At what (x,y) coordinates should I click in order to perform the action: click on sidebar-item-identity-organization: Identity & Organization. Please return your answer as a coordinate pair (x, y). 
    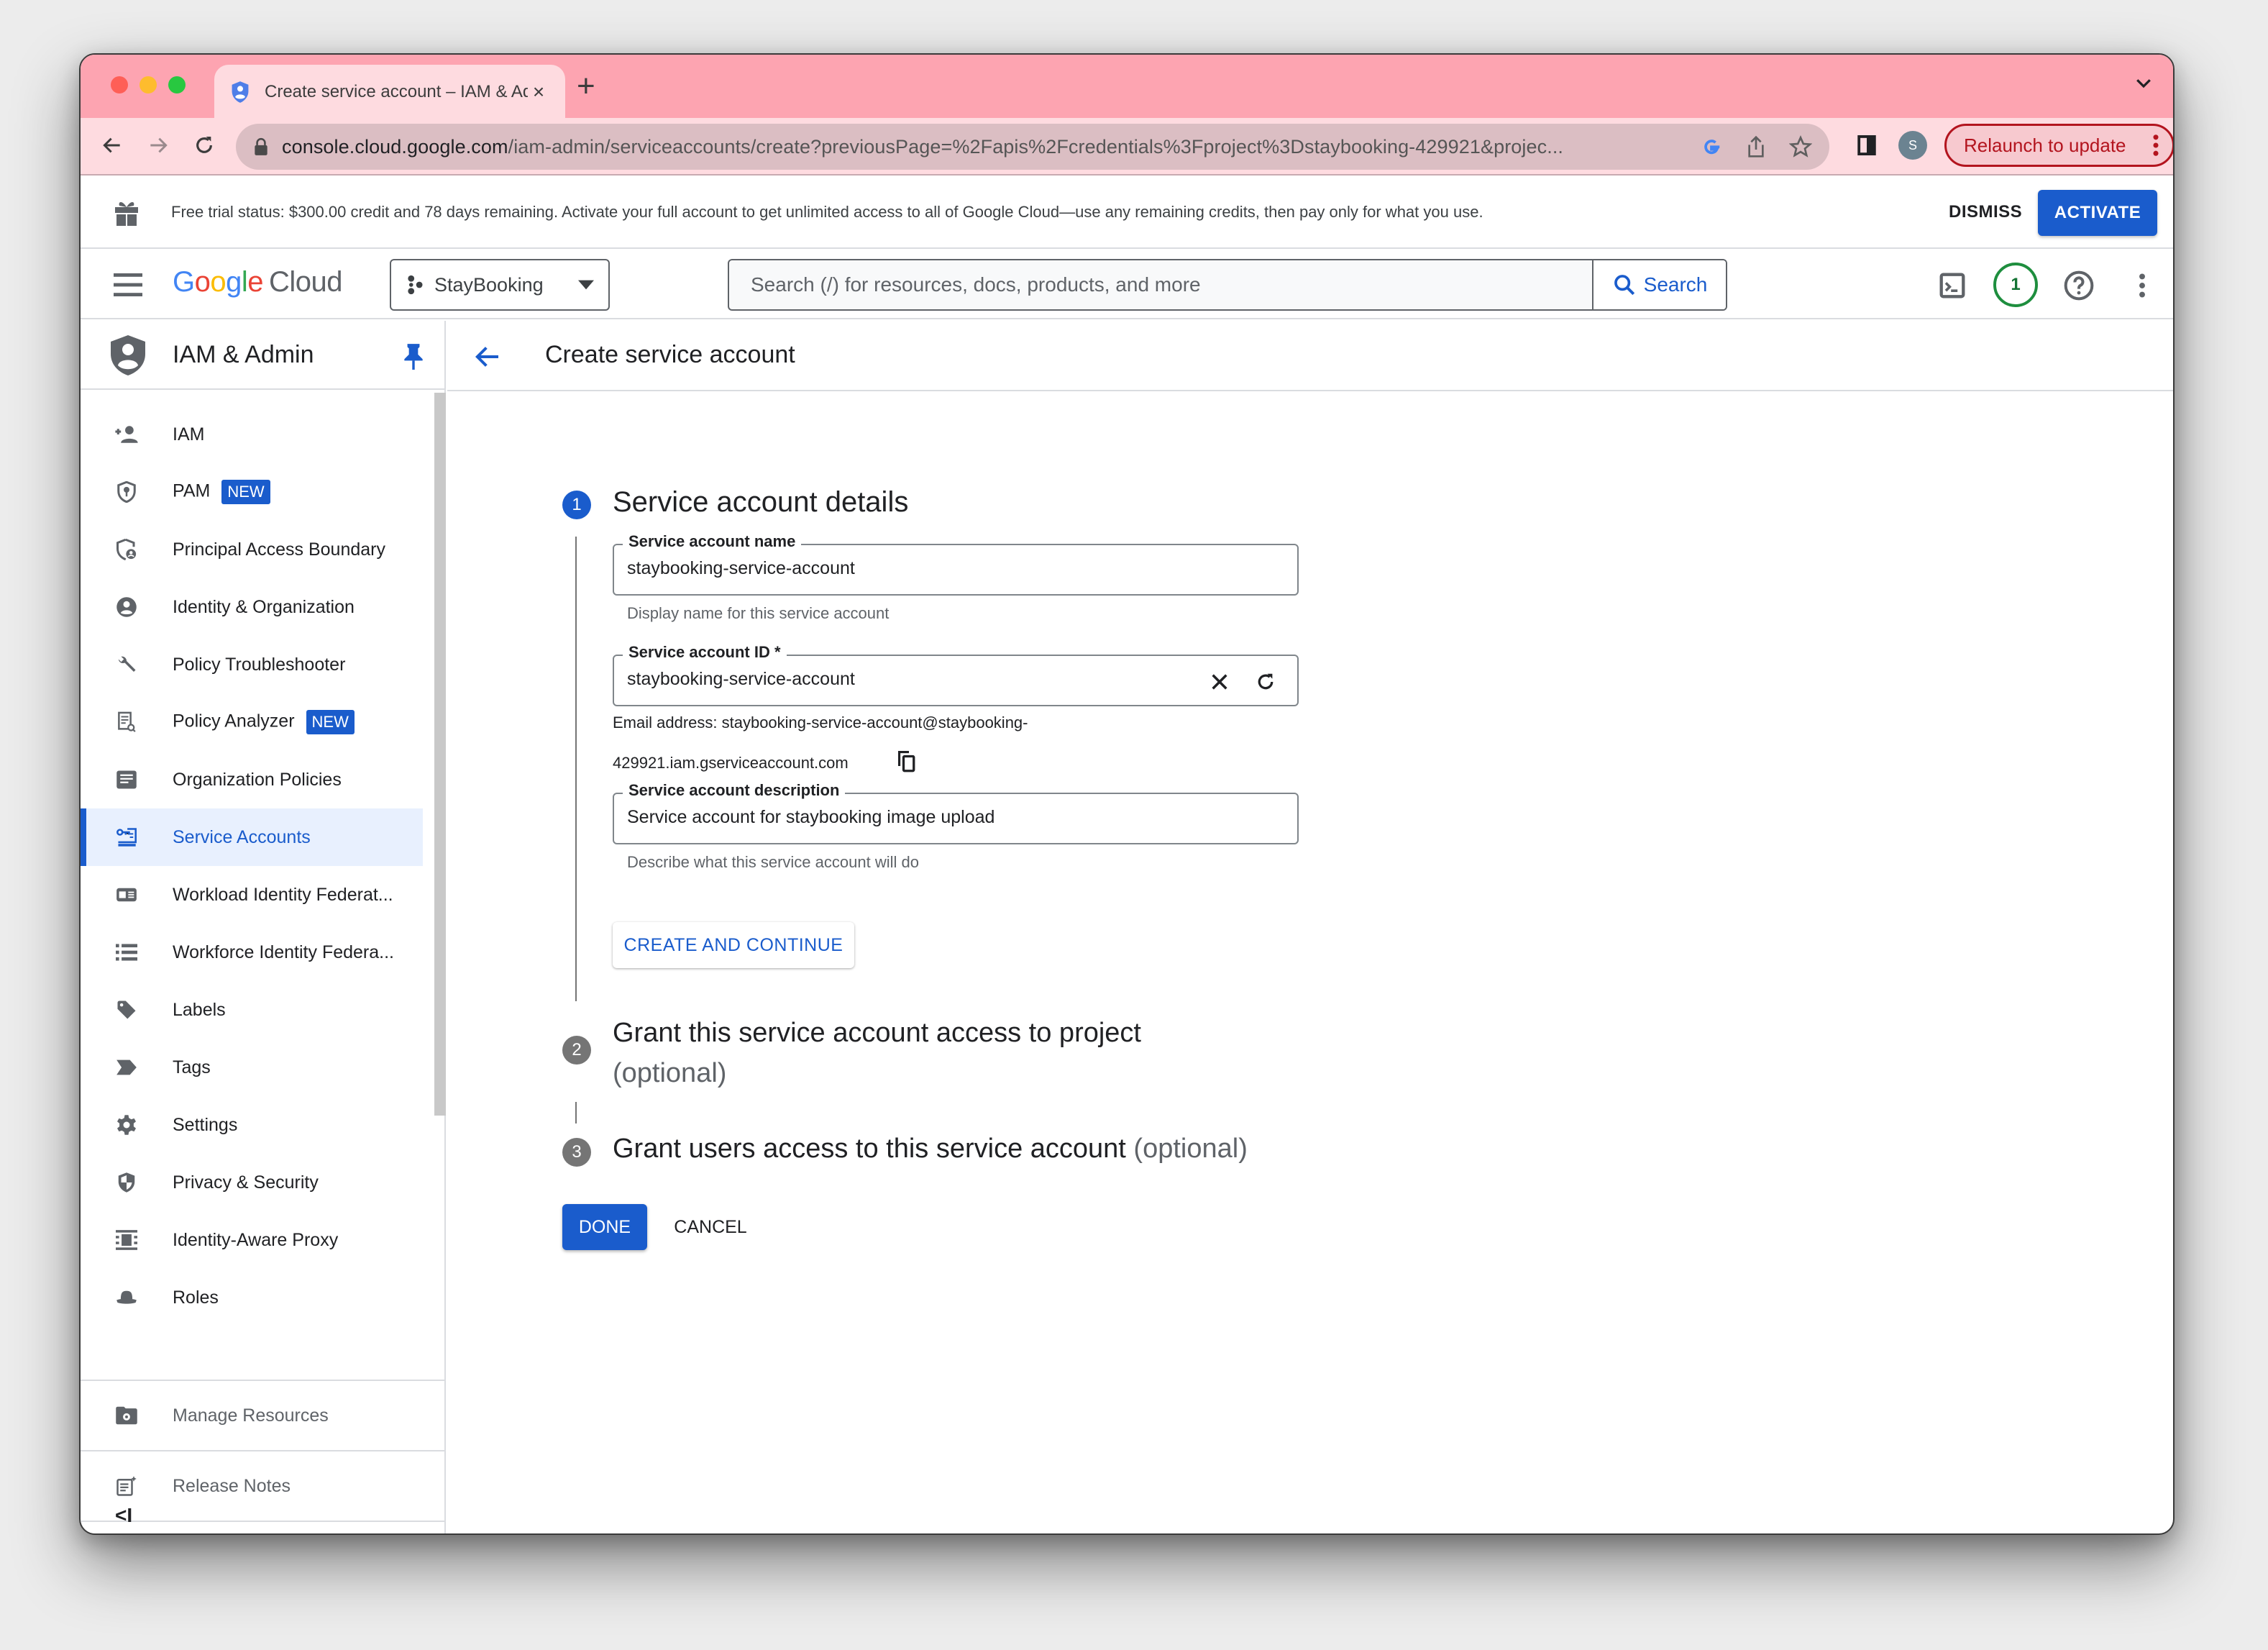
    Looking at the image, I should click on (252, 607).